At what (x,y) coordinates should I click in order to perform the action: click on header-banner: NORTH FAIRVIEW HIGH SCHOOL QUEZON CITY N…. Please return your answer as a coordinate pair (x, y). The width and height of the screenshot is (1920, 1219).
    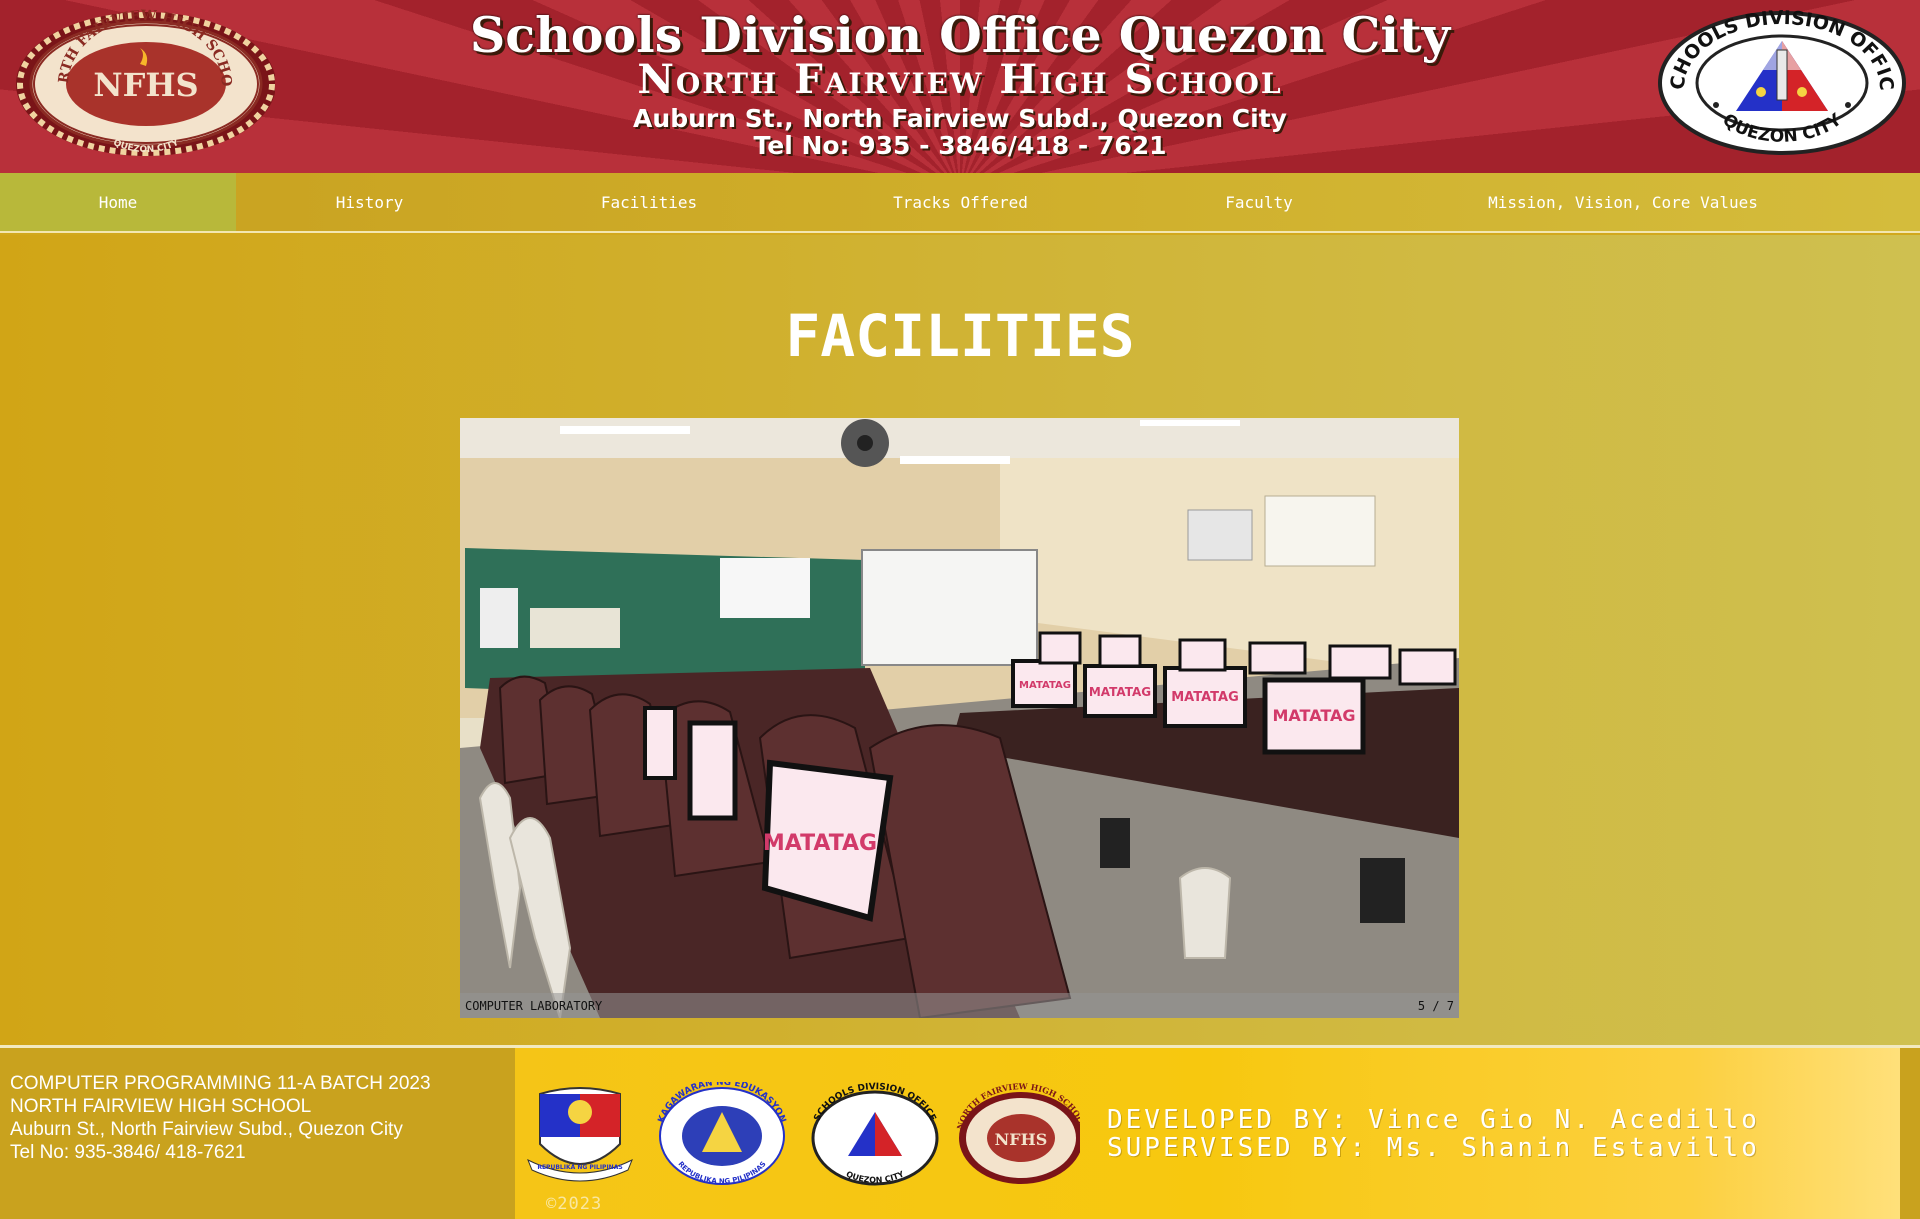
    Looking at the image, I should click on (960, 86).